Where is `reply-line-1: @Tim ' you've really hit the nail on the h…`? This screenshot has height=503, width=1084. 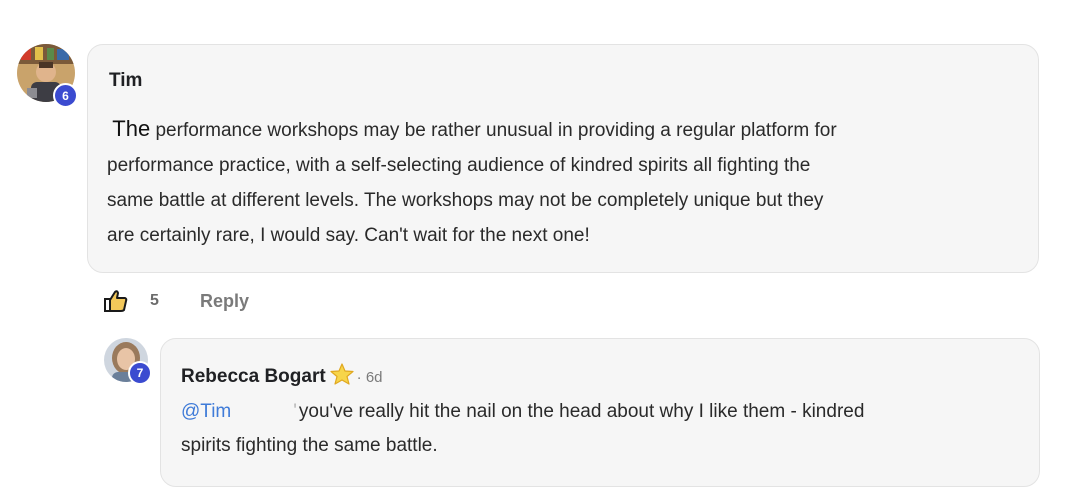 reply-line-1: @Tim ' you've really hit the nail on the h… is located at coordinates (606, 412).